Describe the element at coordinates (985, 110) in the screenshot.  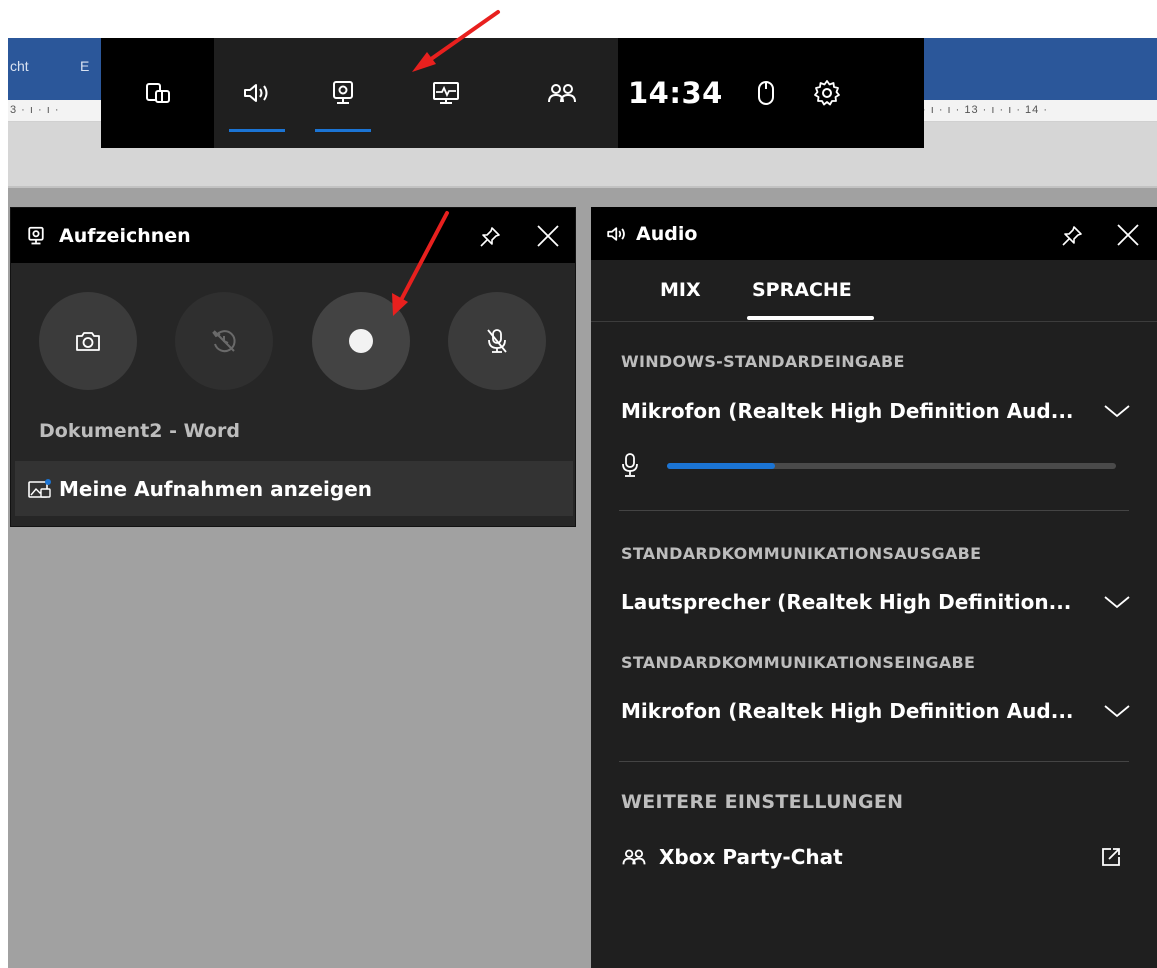
I see `ruler-right-ticks: · ı · ı · 13 · ı · ı · 14 ·` at that location.